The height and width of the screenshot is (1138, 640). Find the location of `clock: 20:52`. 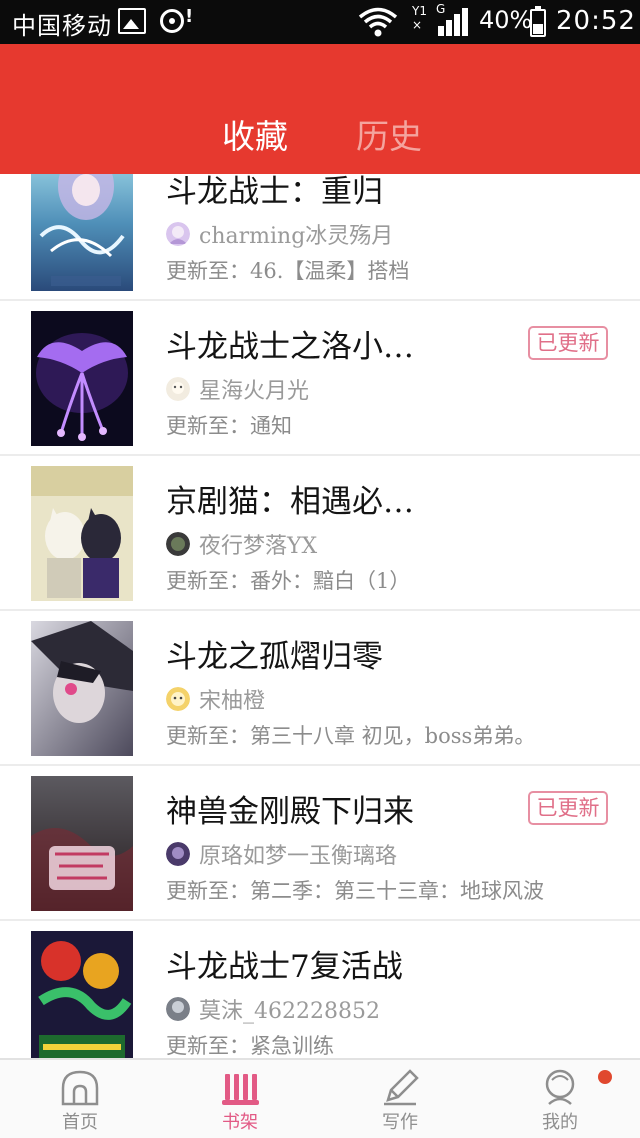

clock: 20:52 is located at coordinates (596, 21).